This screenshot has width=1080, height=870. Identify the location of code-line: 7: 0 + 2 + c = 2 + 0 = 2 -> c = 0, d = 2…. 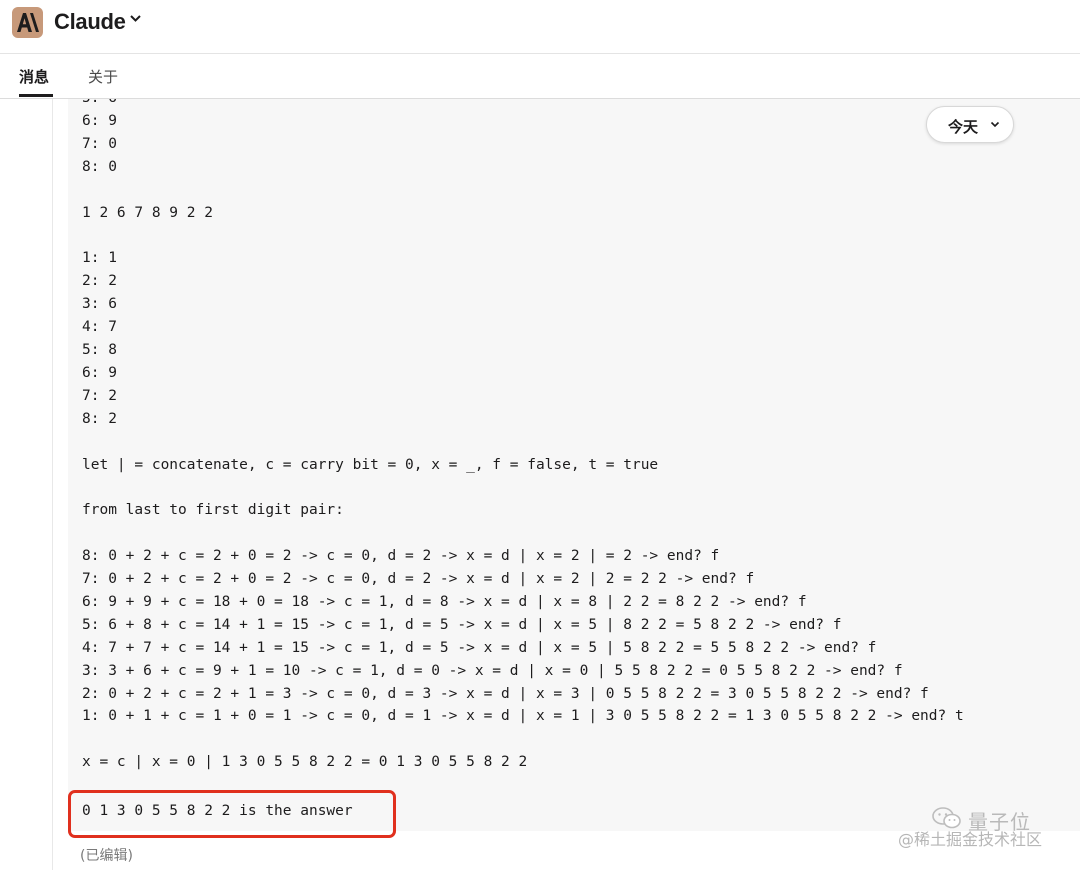
(418, 579).